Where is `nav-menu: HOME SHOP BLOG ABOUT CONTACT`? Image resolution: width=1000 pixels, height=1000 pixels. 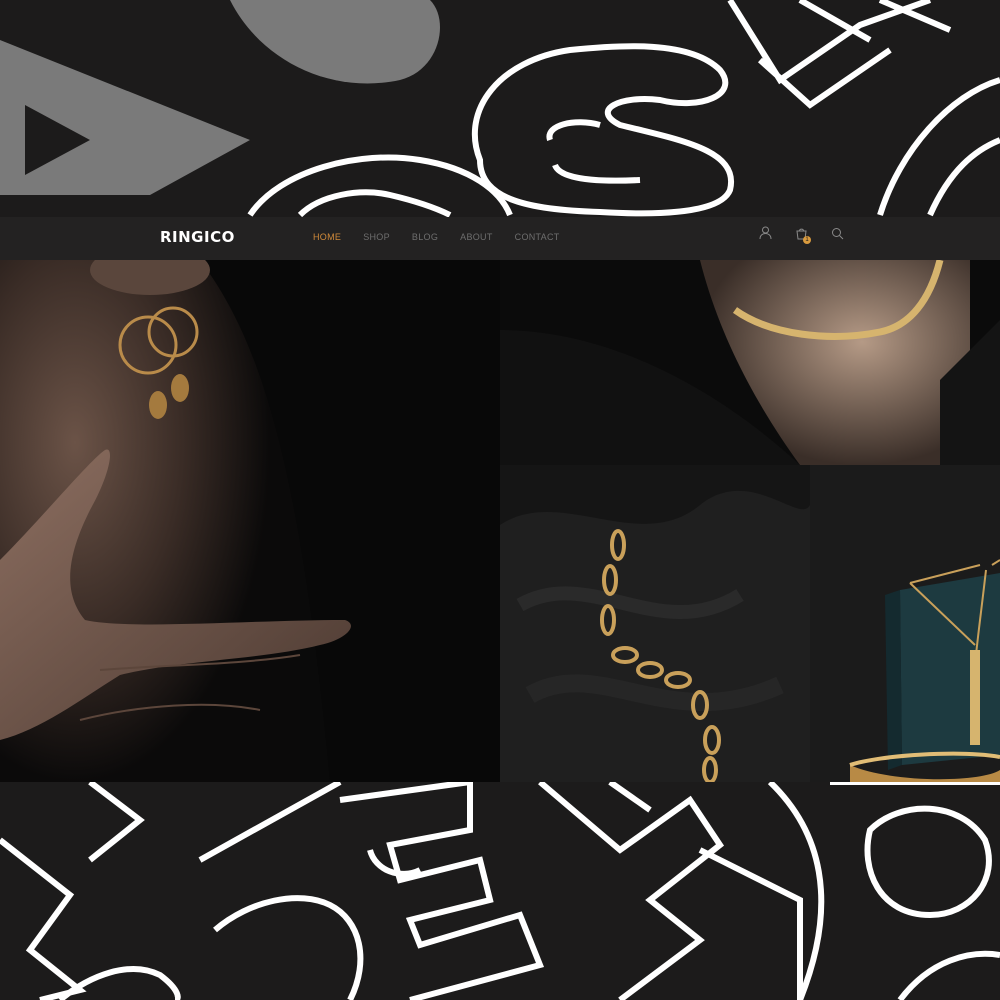
nav-menu: HOME SHOP BLOG ABOUT CONTACT is located at coordinates (447, 237).